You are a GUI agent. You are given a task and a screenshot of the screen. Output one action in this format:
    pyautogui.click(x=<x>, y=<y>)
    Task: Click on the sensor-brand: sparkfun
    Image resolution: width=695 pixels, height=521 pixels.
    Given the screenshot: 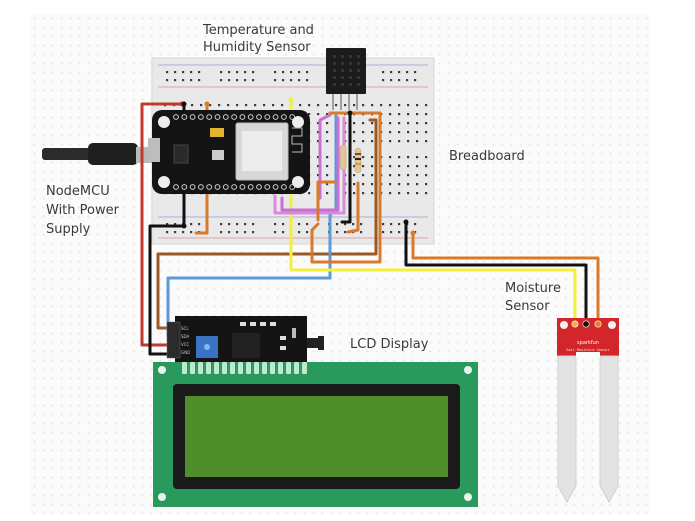 What is the action you would take?
    pyautogui.click(x=588, y=343)
    